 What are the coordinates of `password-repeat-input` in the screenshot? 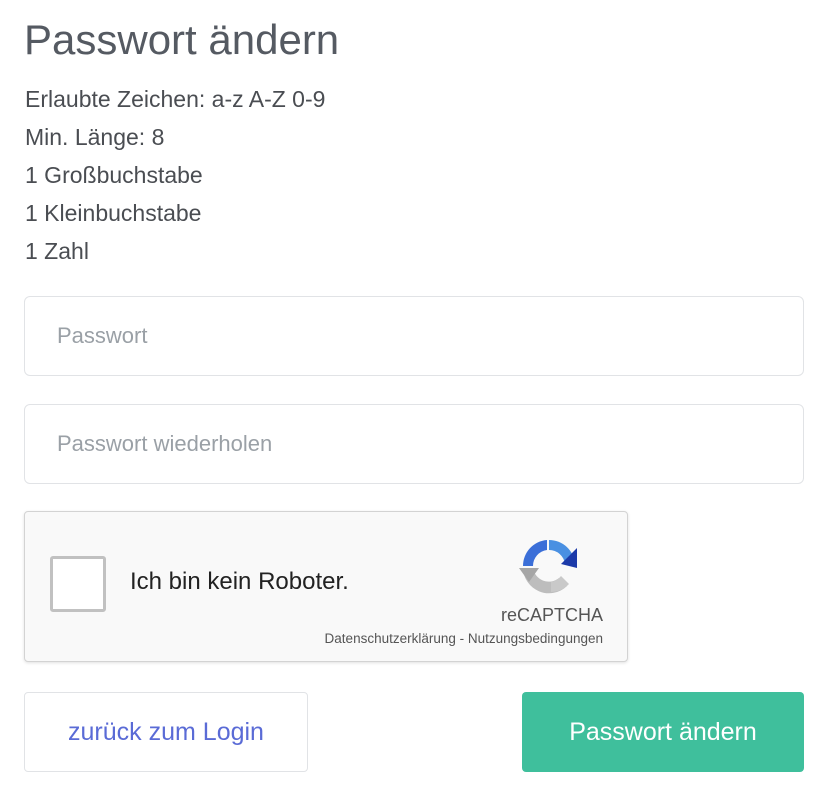 It's located at (414, 444).